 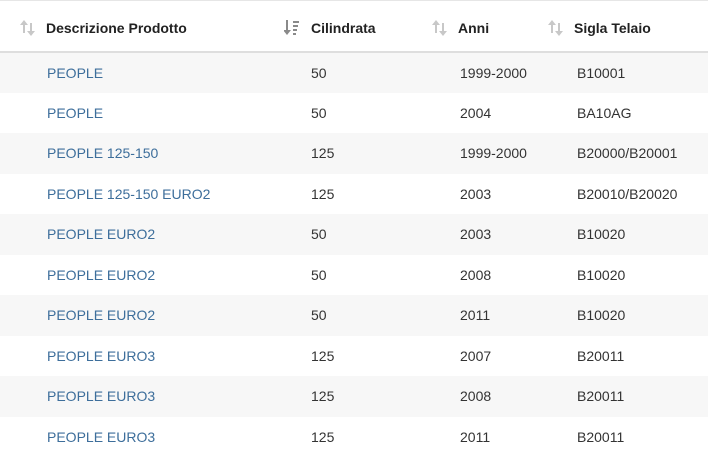 What do you see at coordinates (354, 355) in the screenshot?
I see `table-row: PEOPLE EURO3 125 2007 B20011` at bounding box center [354, 355].